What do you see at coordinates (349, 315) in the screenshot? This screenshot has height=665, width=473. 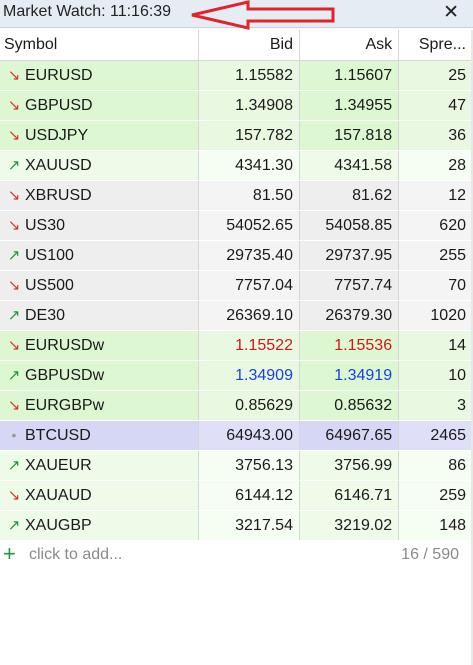 I see `ask-cell: 26379.30` at bounding box center [349, 315].